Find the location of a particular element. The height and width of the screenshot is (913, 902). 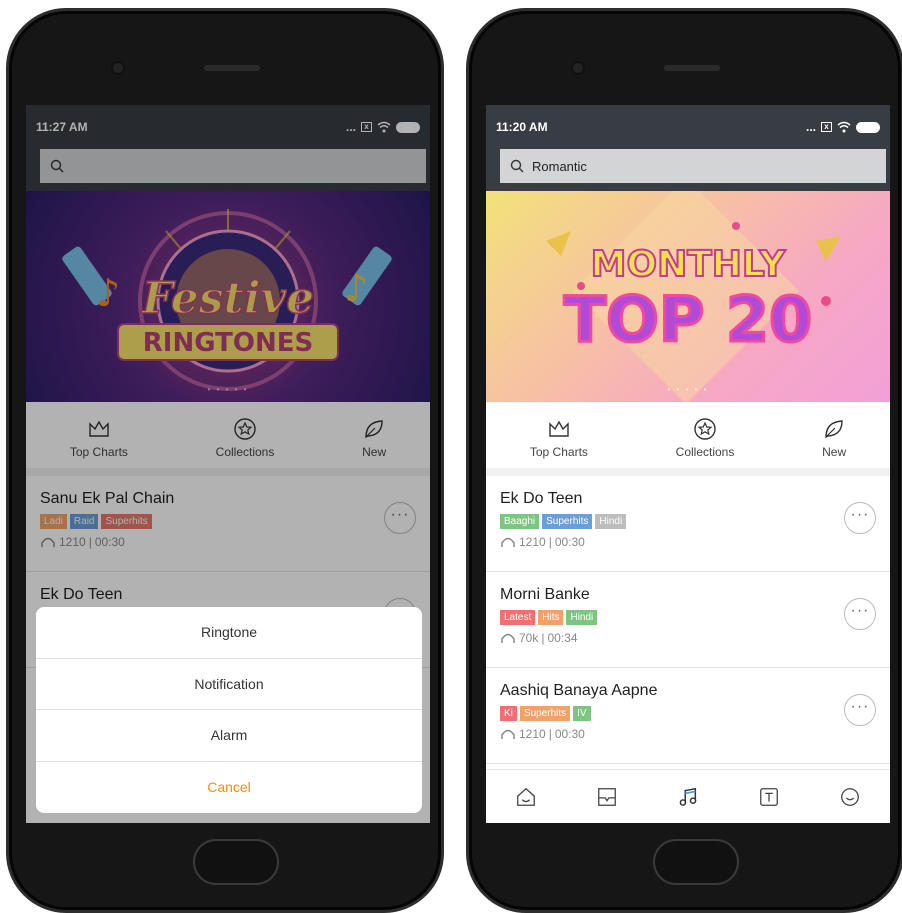

search-icon is located at coordinates (517, 166).